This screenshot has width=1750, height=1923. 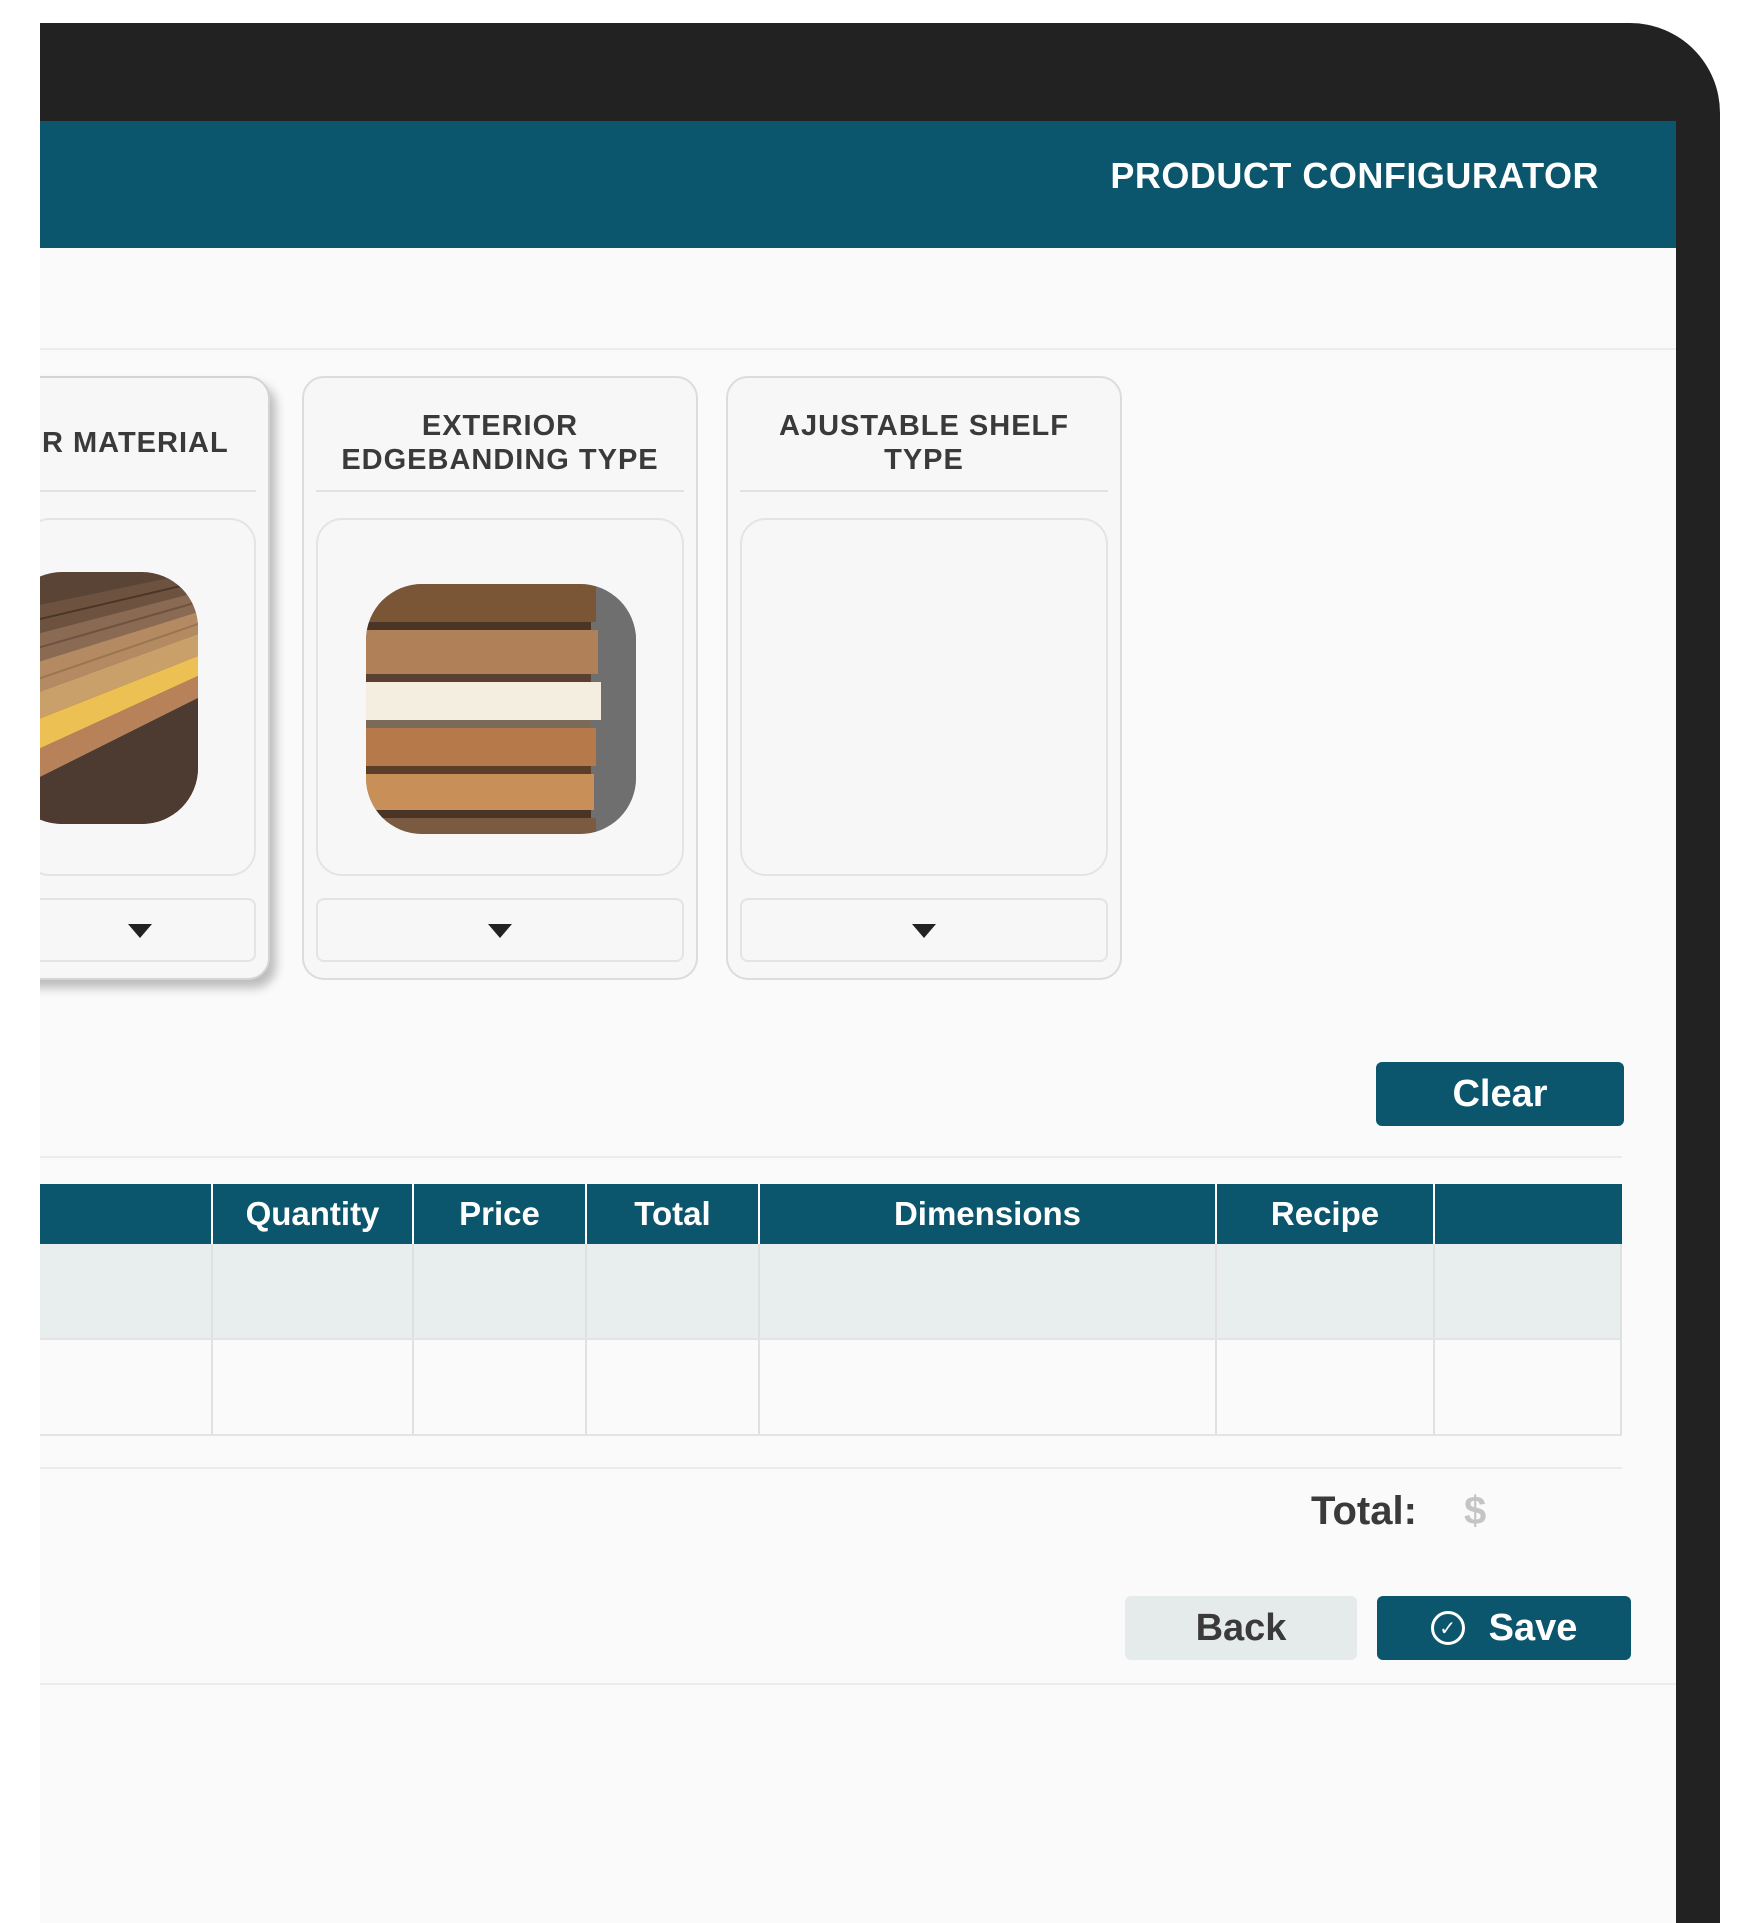 What do you see at coordinates (924, 443) in the screenshot?
I see `option-card-title: AJUSTABLE SHELF TYPE` at bounding box center [924, 443].